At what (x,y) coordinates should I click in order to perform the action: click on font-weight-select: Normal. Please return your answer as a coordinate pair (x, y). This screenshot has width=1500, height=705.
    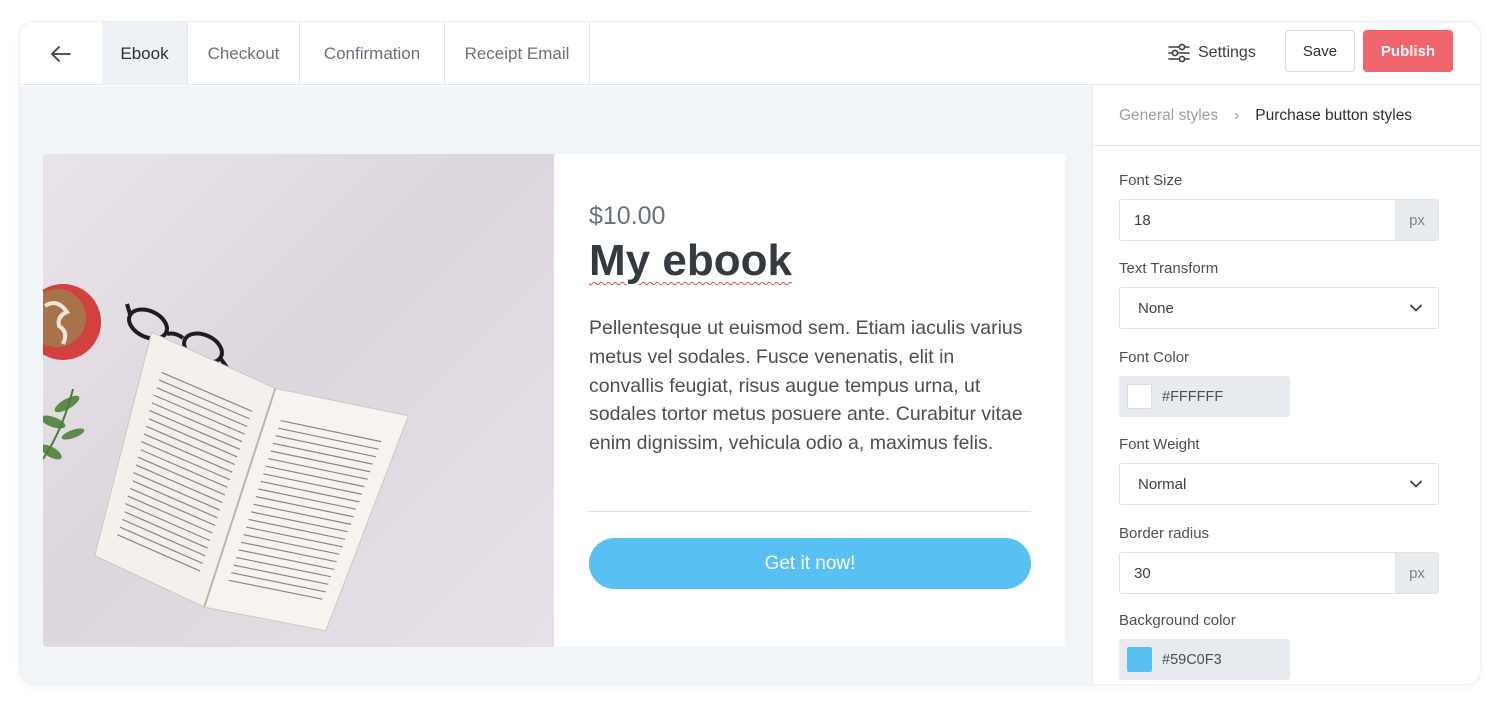
    Looking at the image, I should click on (1279, 484).